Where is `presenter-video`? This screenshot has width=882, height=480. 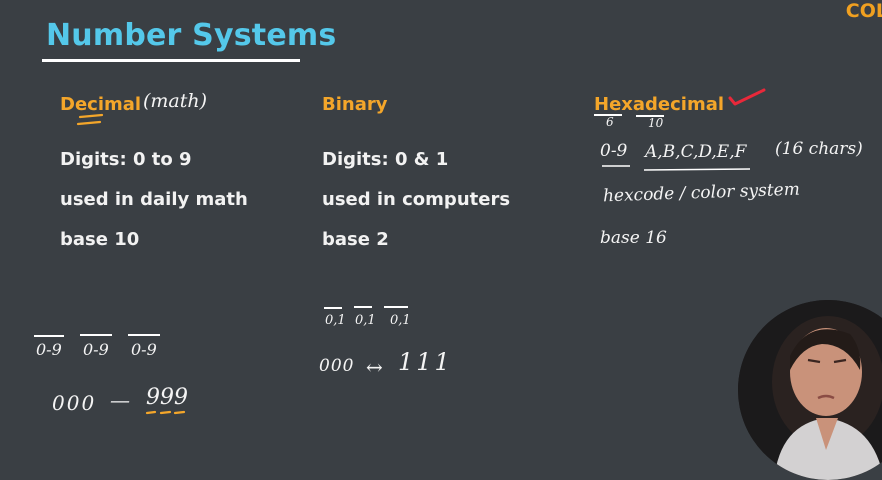
presenter-video is located at coordinates (810, 390).